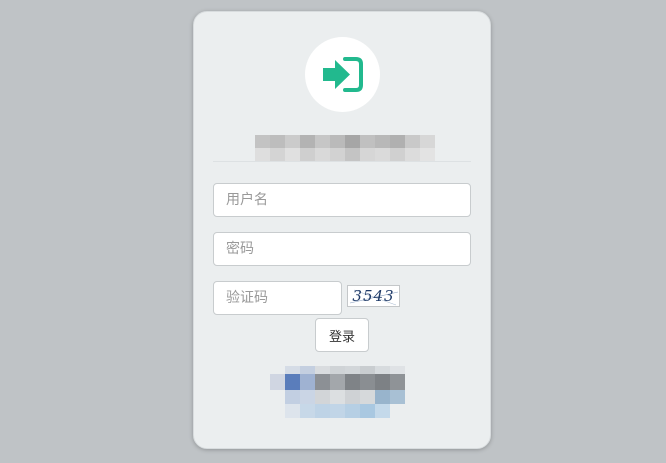  Describe the element at coordinates (342, 200) in the screenshot. I see `username-input` at that location.